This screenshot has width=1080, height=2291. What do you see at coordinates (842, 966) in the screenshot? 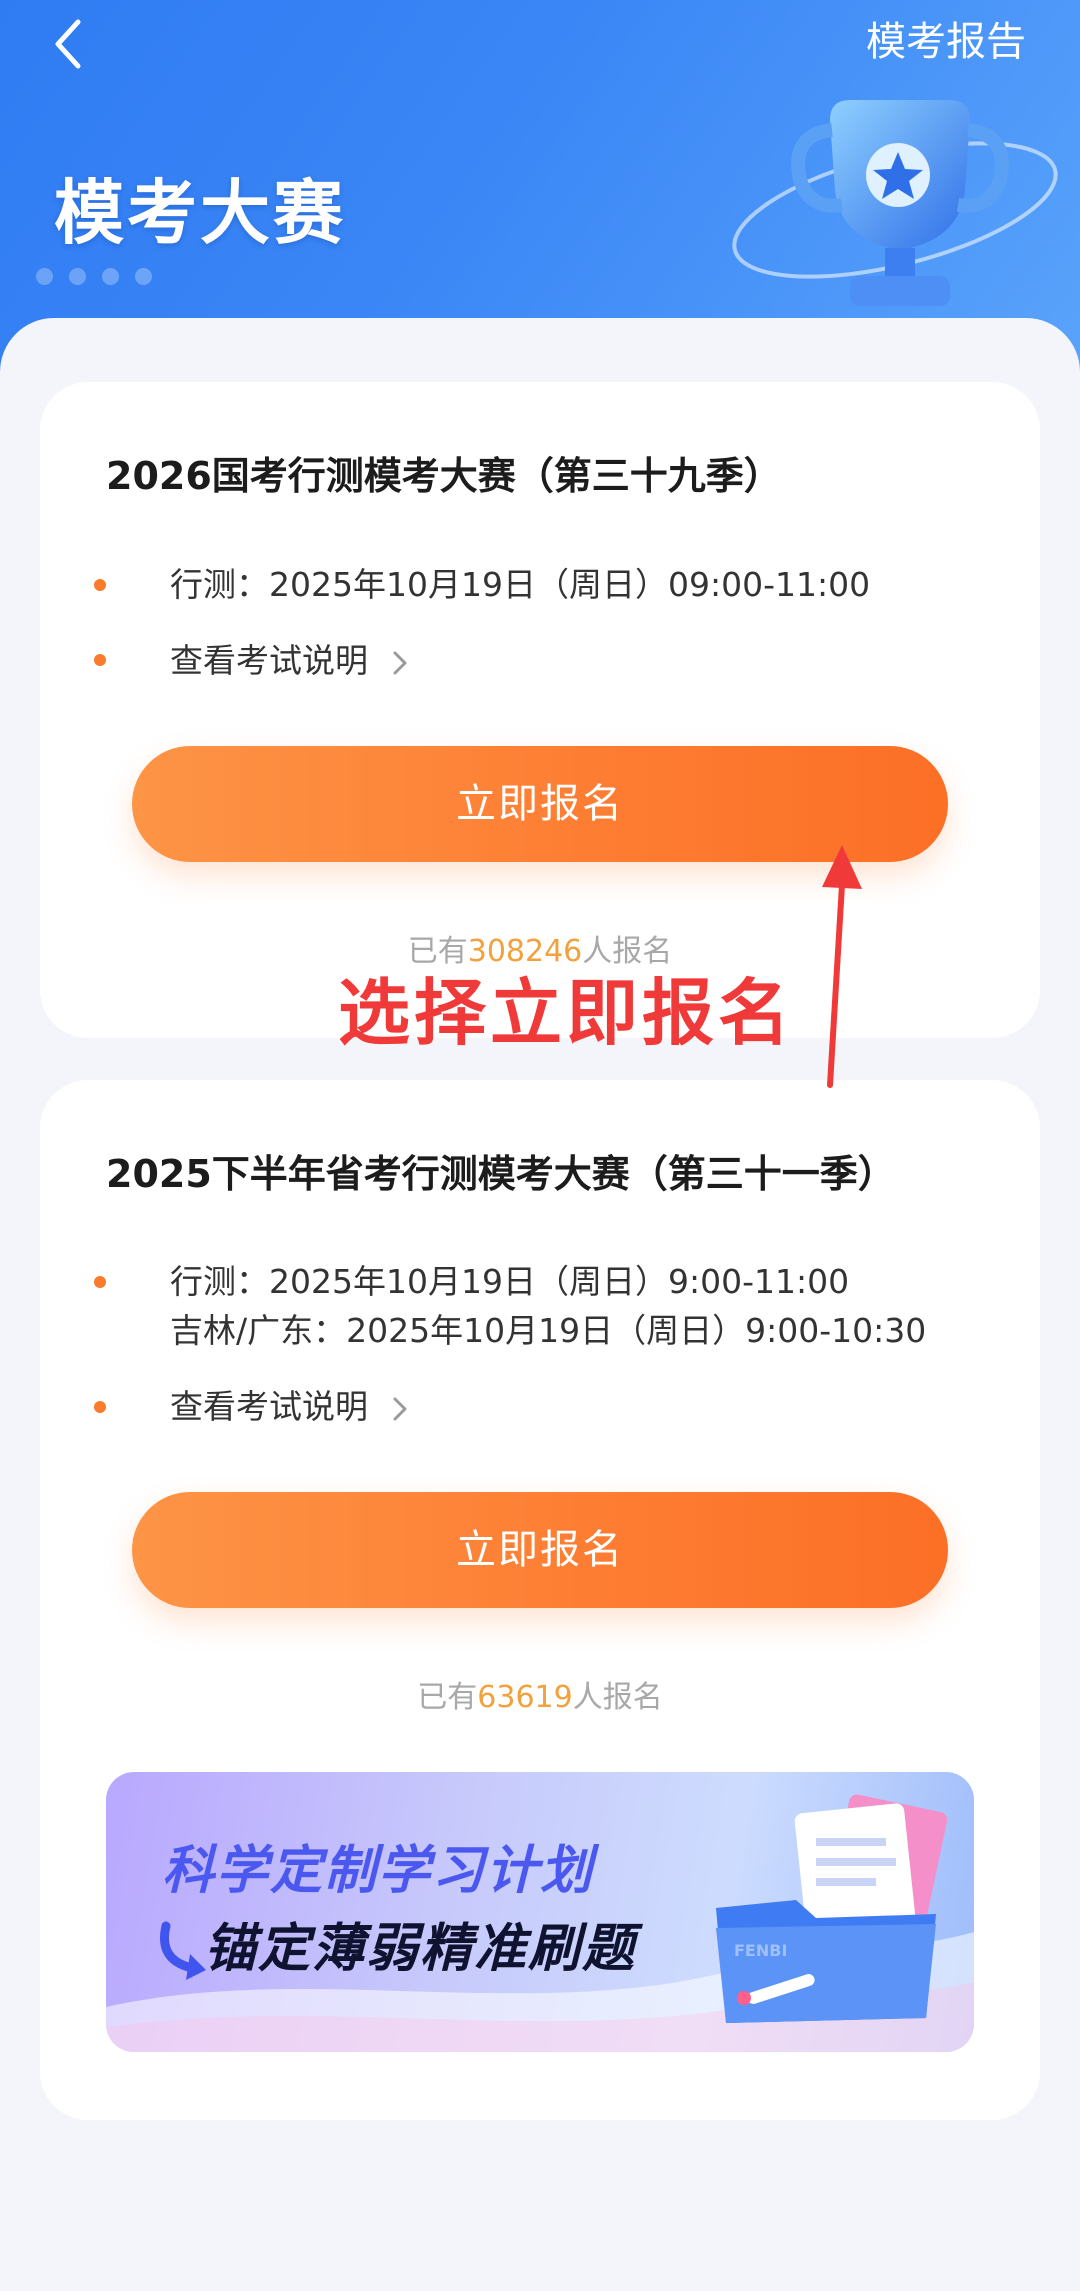
I see `annotation-arrow-icon` at bounding box center [842, 966].